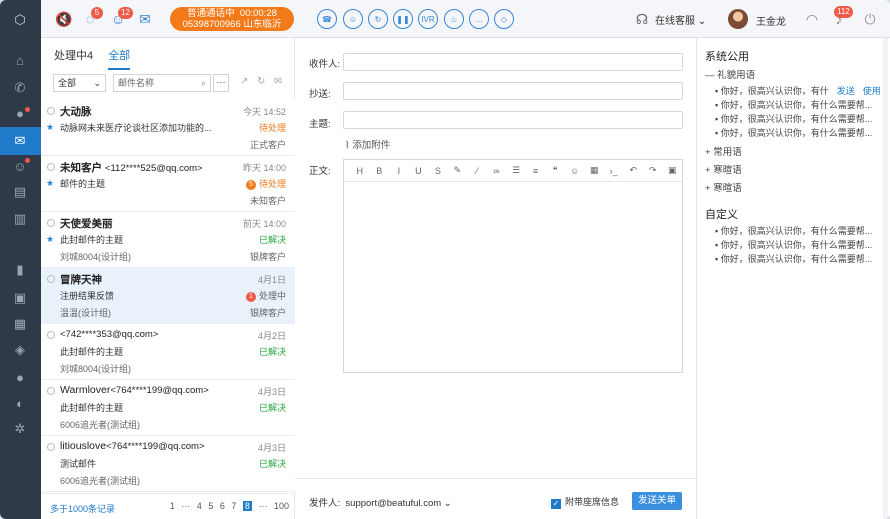 Image resolution: width=890 pixels, height=519 pixels. Describe the element at coordinates (222, 506) in the screenshot. I see `page-link: 6` at that location.